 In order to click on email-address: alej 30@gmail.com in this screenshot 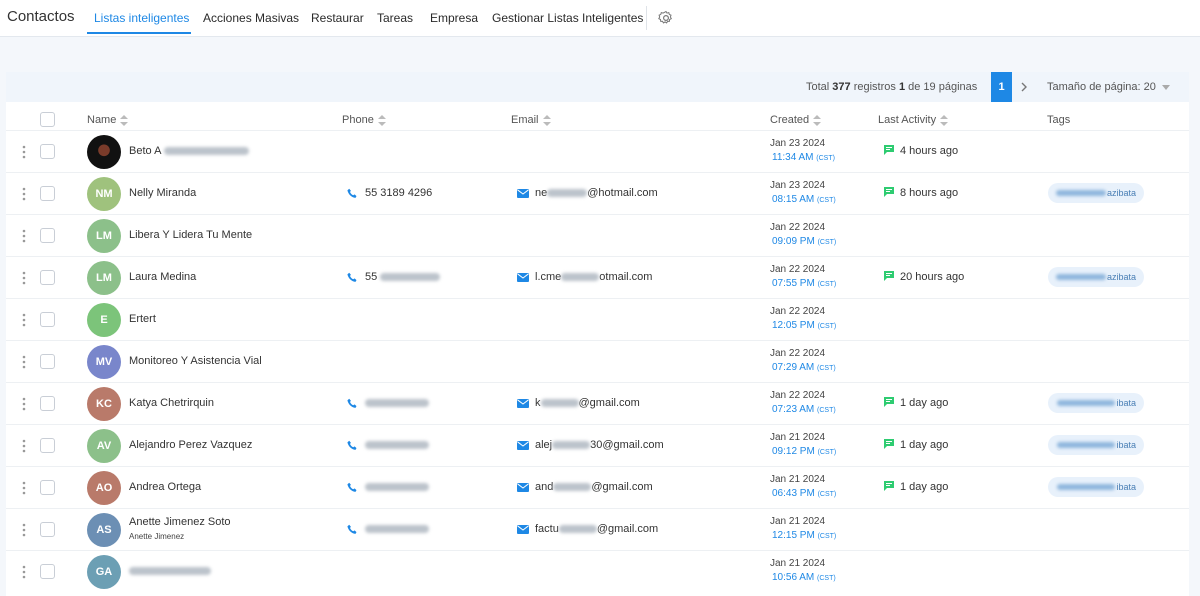, I will do `click(599, 445)`.